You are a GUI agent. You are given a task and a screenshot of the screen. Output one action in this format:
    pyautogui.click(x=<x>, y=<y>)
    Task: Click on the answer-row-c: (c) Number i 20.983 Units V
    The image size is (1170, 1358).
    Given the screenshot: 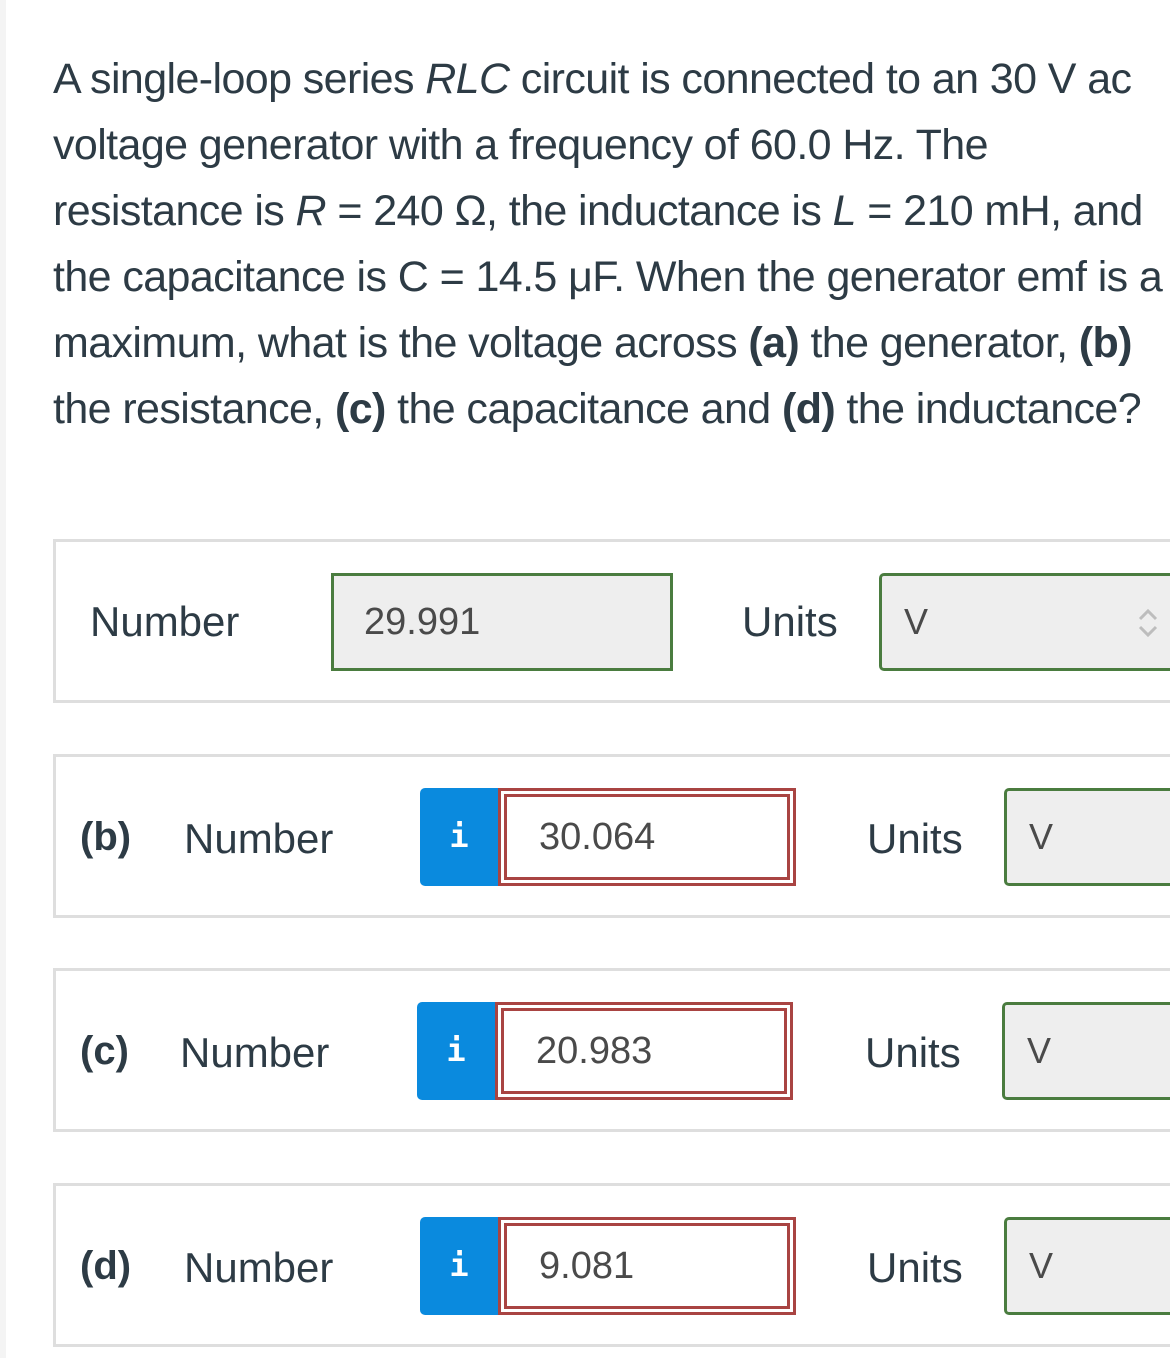 What is the action you would take?
    pyautogui.click(x=611, y=1050)
    